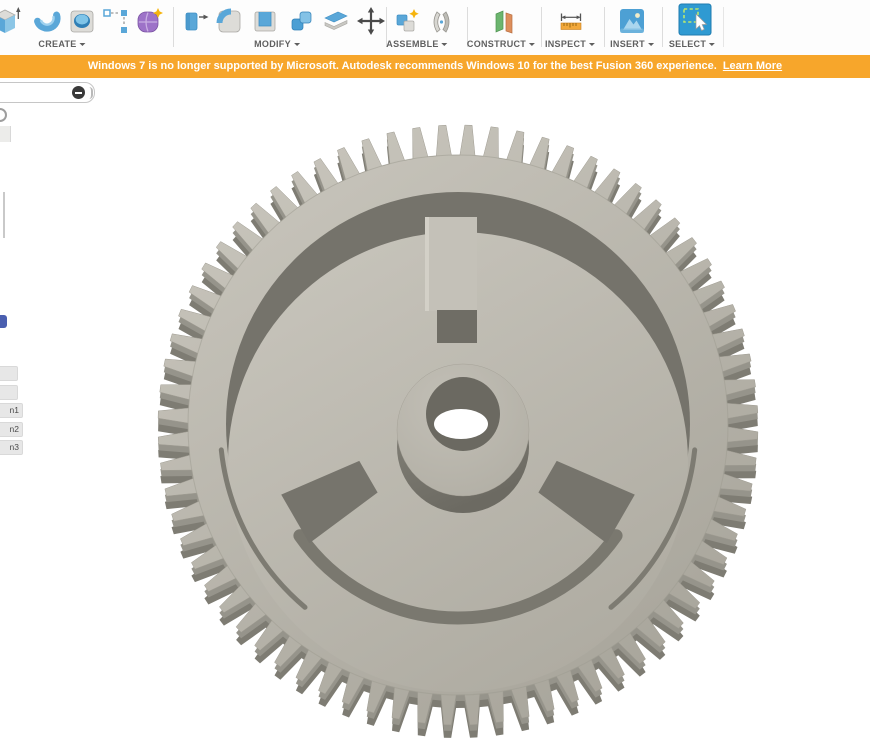 The width and height of the screenshot is (870, 743). What do you see at coordinates (504, 21) in the screenshot?
I see `construct-plane-icon` at bounding box center [504, 21].